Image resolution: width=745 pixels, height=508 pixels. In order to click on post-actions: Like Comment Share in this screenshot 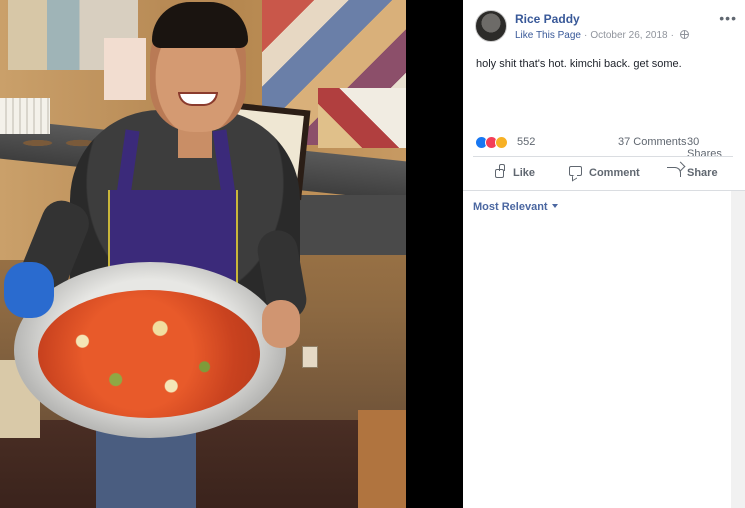, I will do `click(603, 173)`.